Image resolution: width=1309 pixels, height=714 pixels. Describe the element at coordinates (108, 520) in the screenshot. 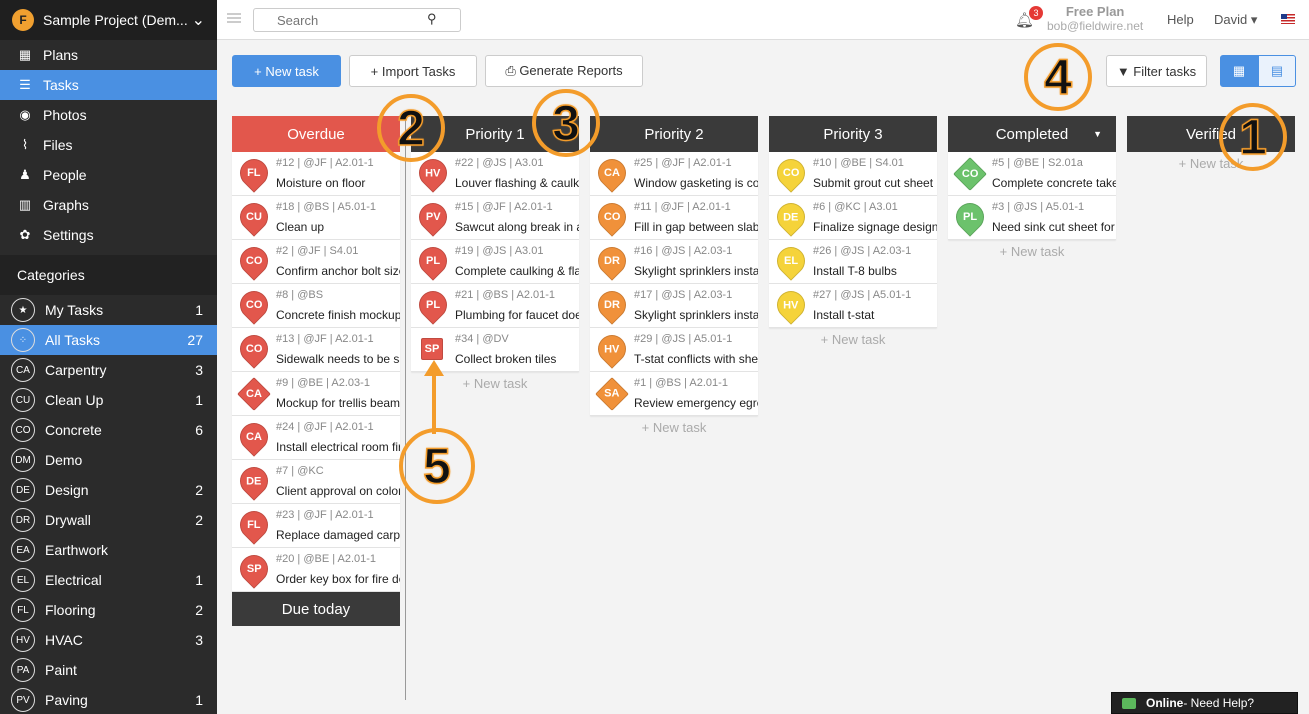

I see `category-item: DR Drywall 2` at that location.